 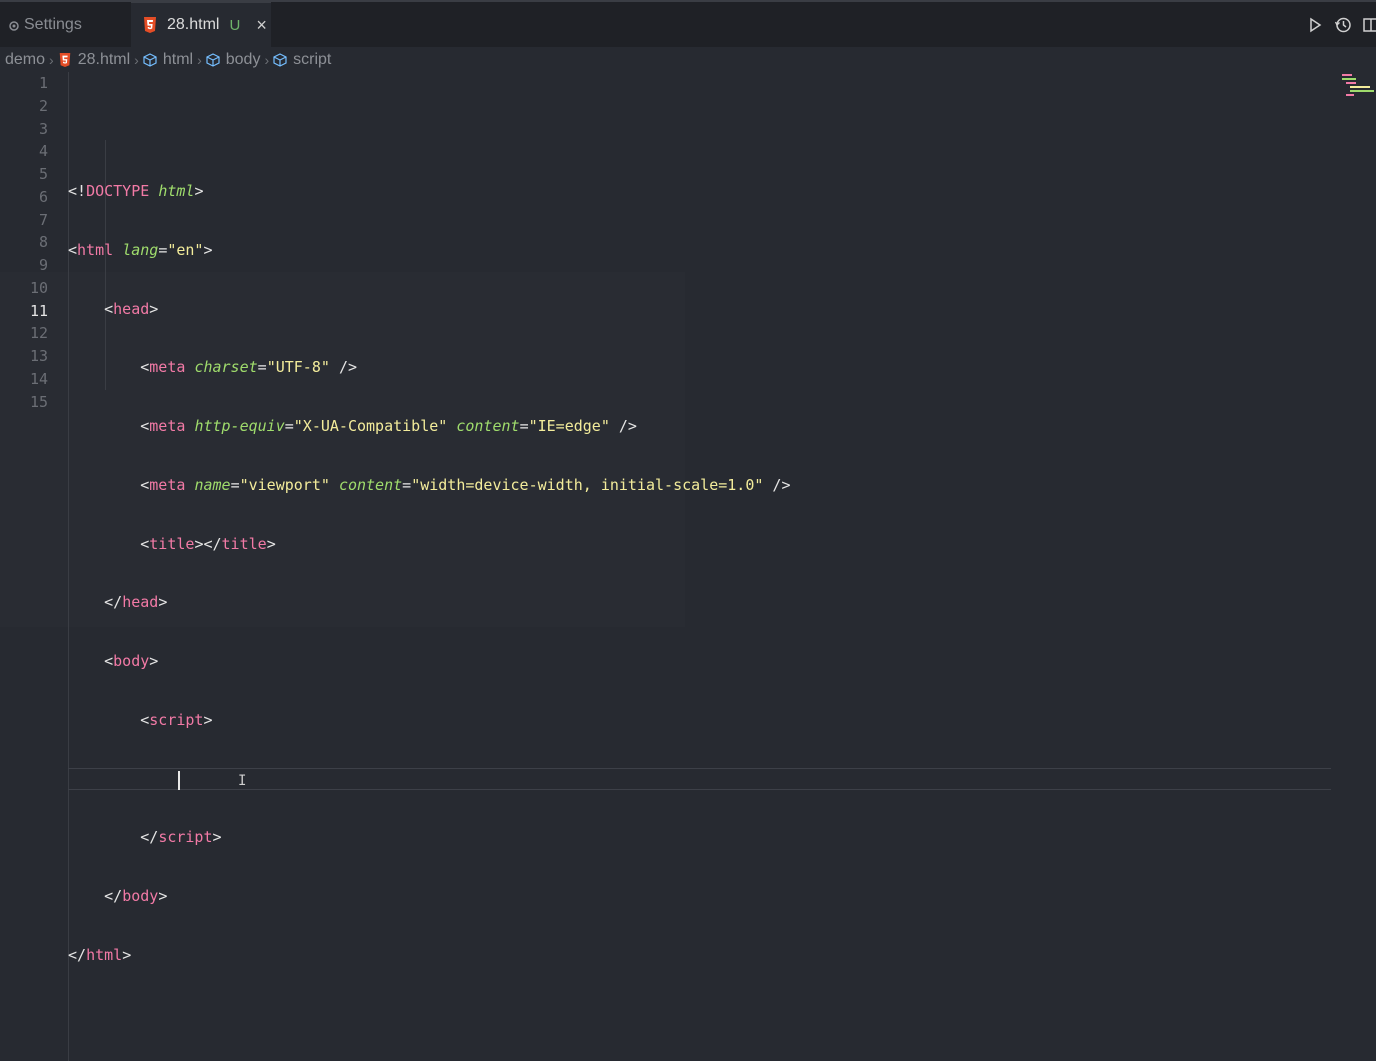 I want to click on breadcrumb-item-script: script, so click(x=312, y=60).